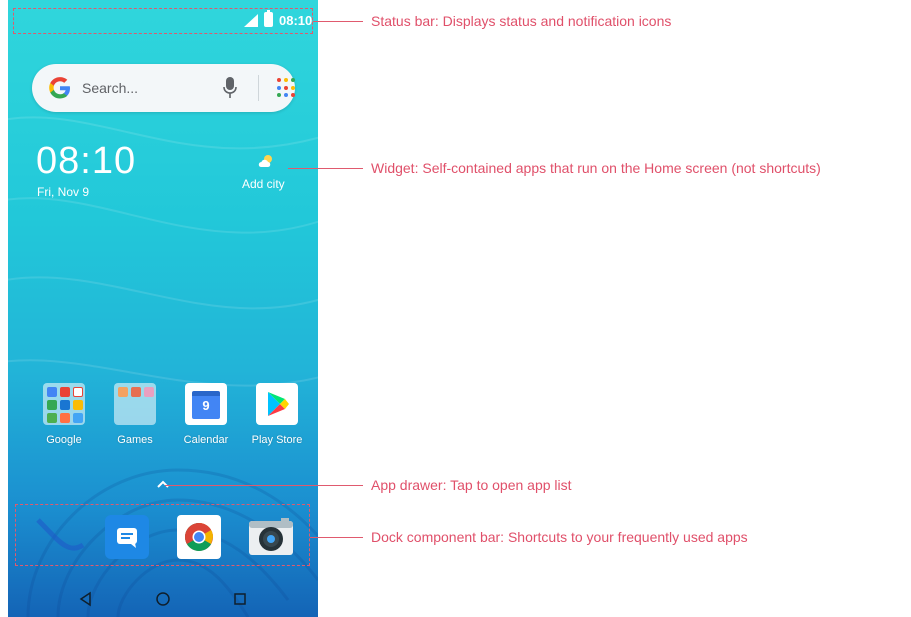 This screenshot has width=911, height=617. I want to click on status-bar-highlight, so click(163, 21).